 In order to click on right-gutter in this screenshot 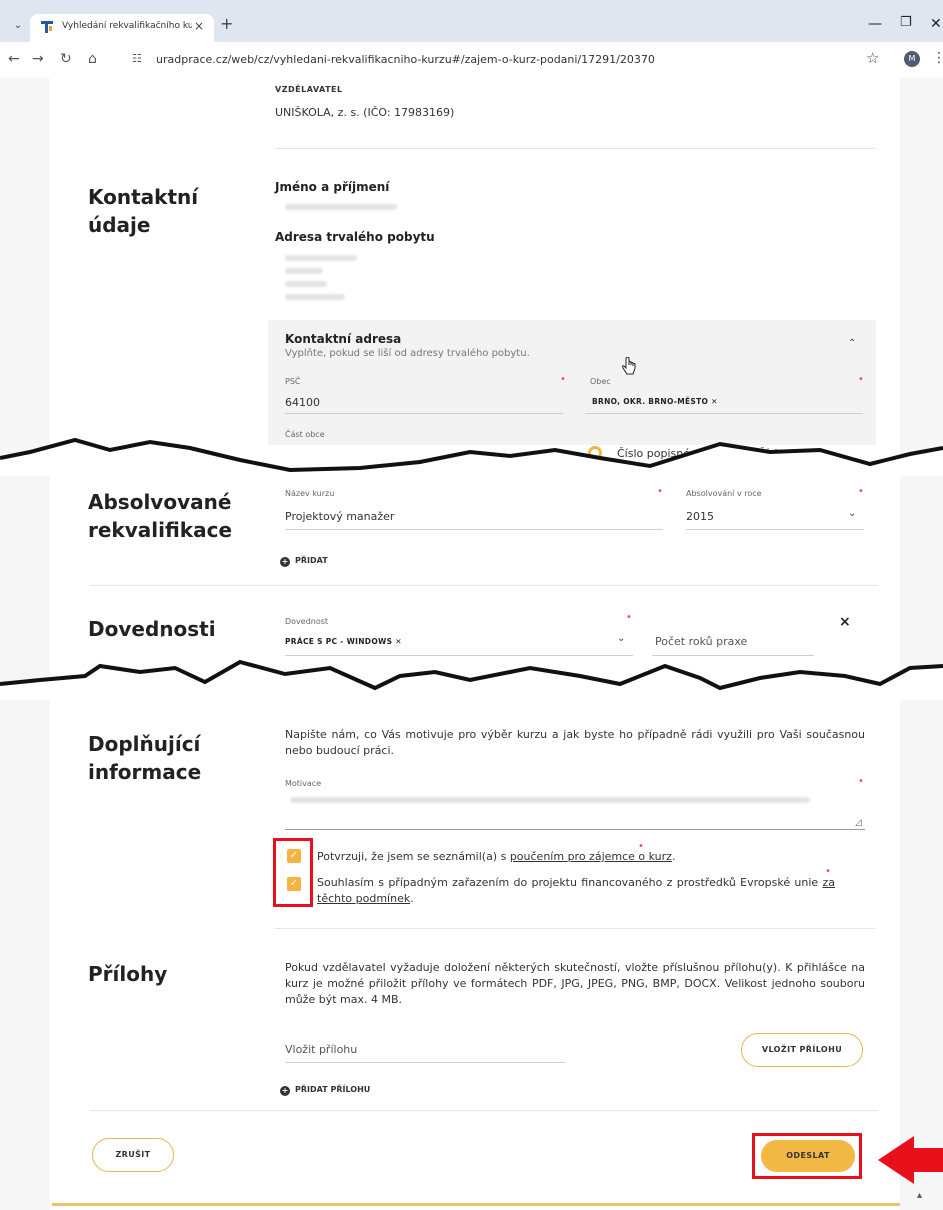, I will do `click(921, 644)`.